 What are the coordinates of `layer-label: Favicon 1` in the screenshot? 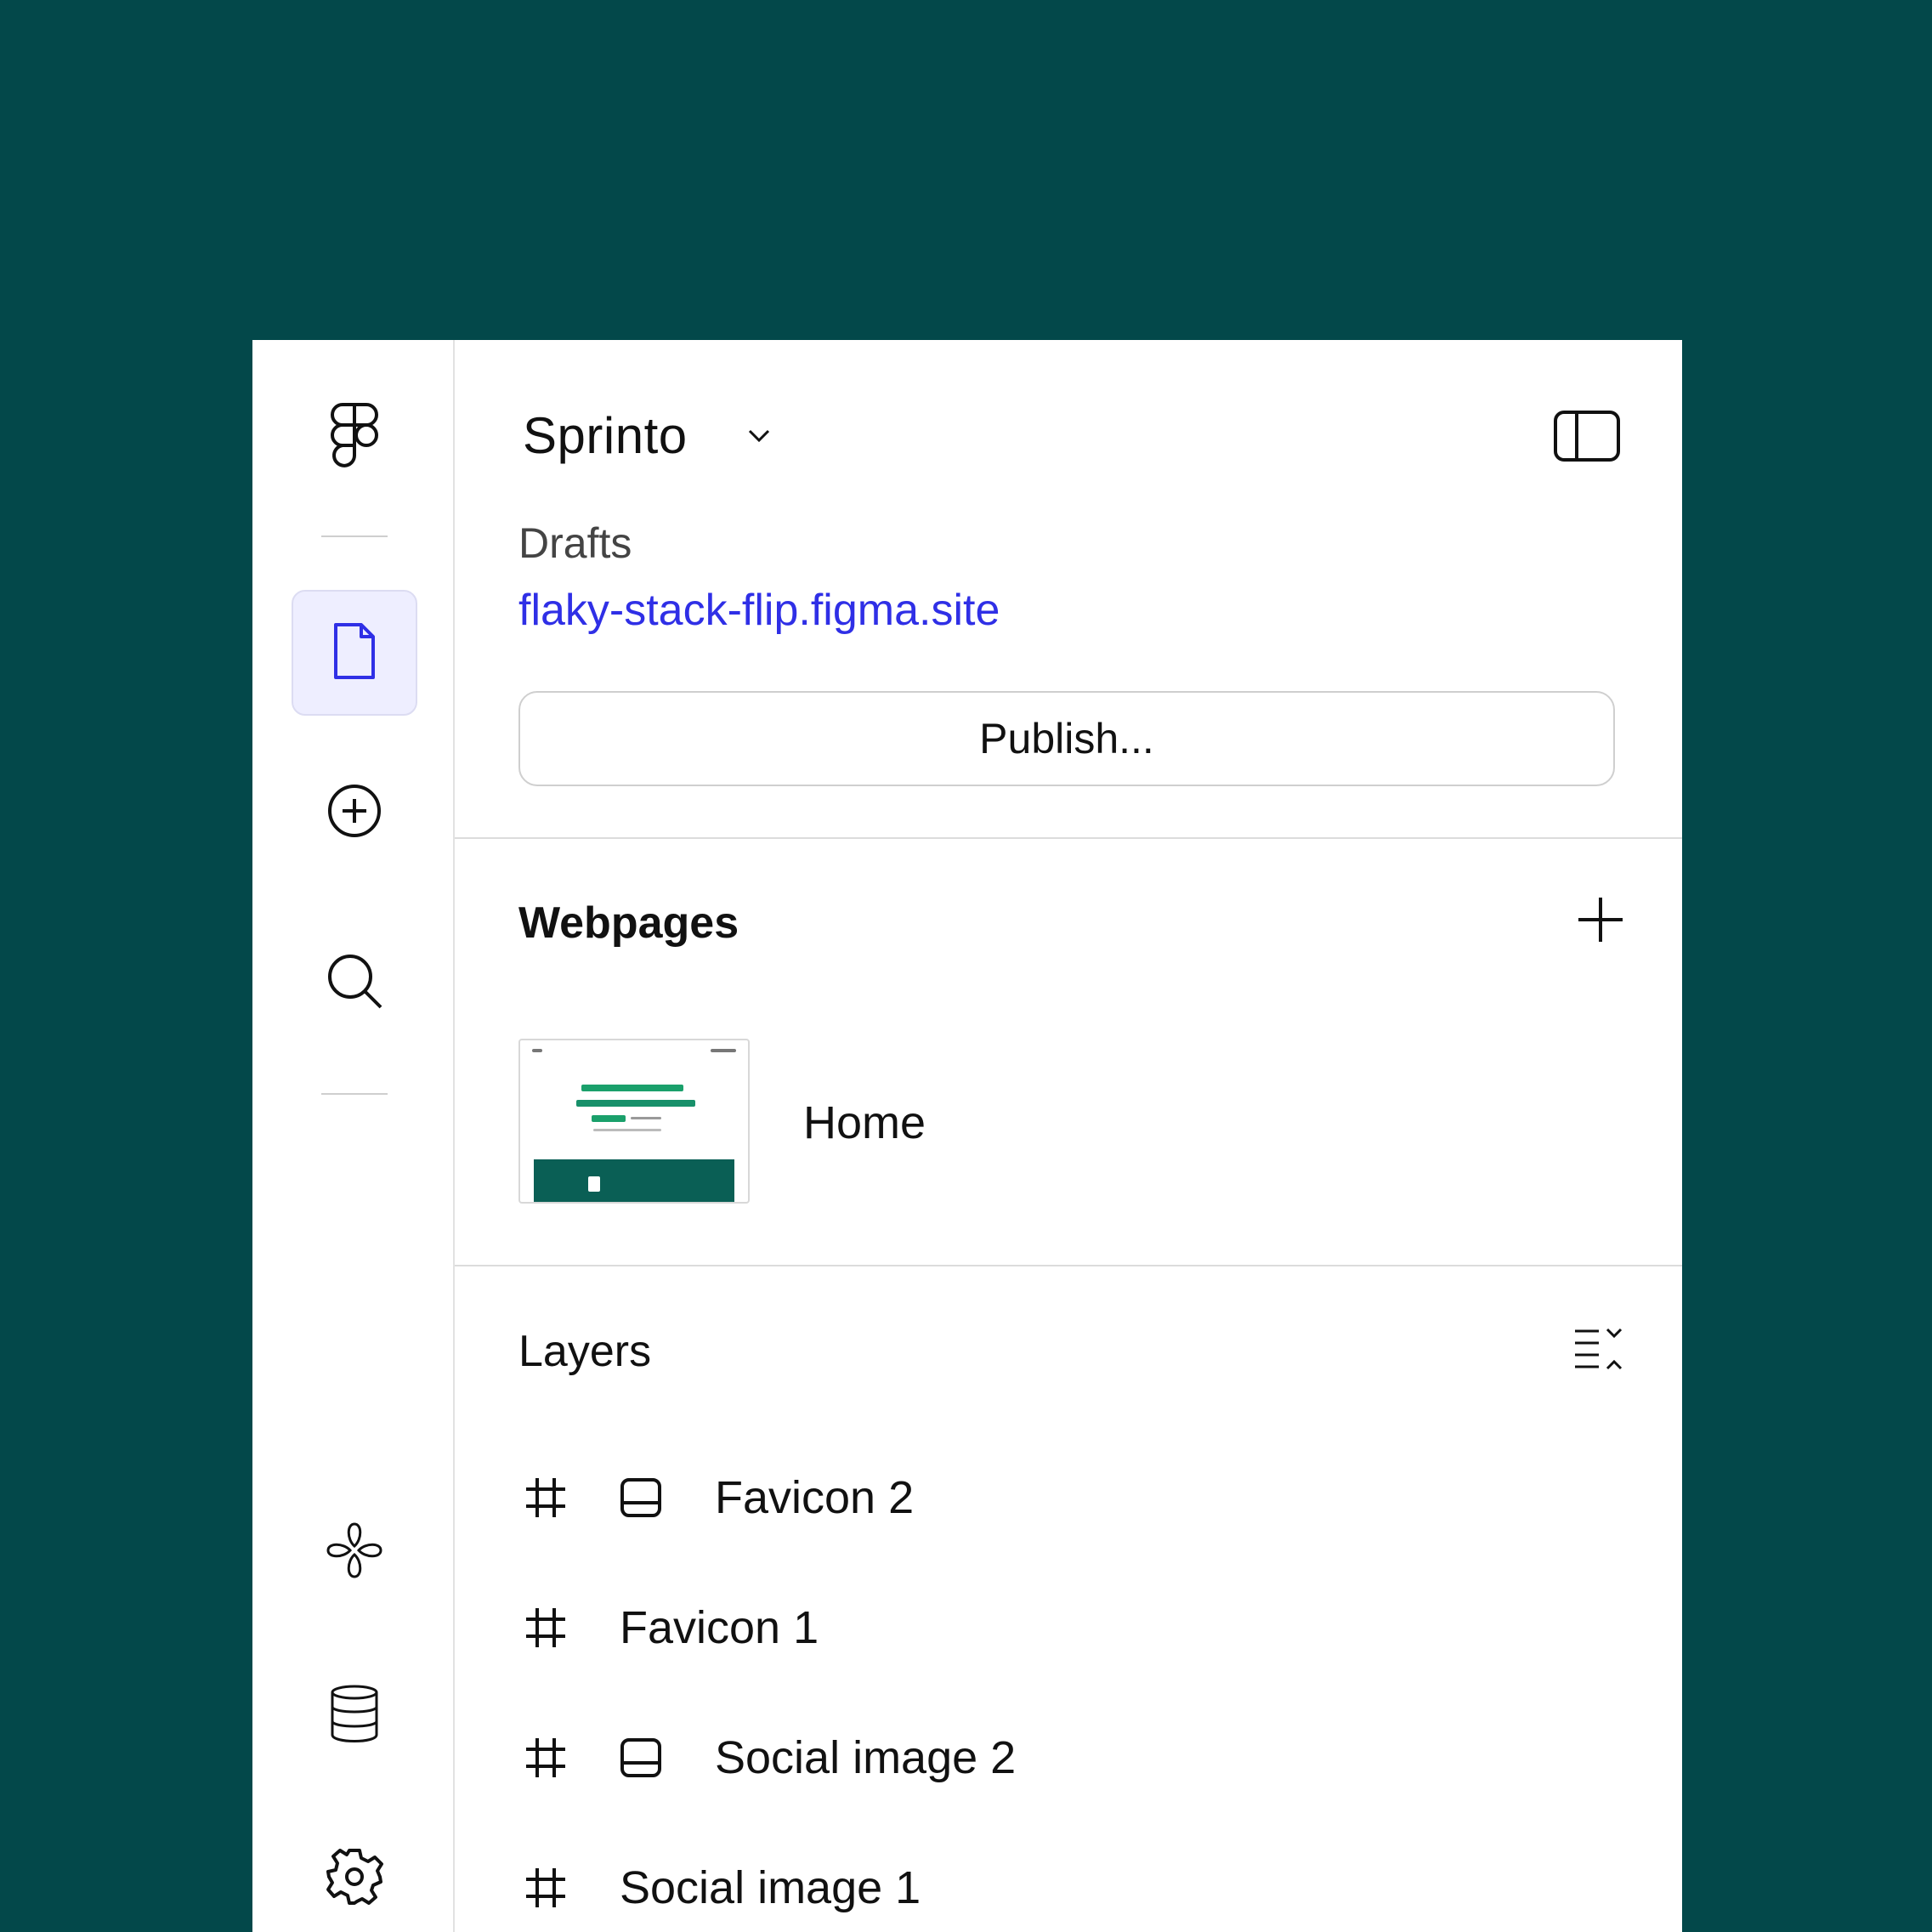 It's located at (719, 1627).